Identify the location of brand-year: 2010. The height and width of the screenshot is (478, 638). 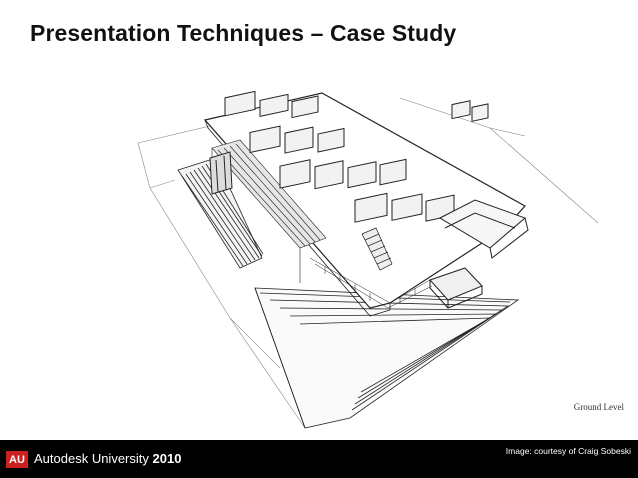
(167, 458).